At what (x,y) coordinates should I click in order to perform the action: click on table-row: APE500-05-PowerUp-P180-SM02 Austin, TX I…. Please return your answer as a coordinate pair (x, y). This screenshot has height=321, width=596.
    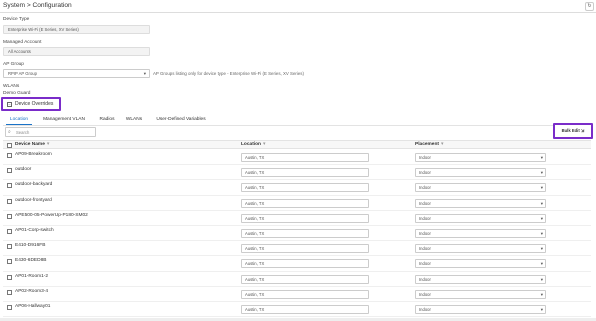
    Looking at the image, I should click on (297, 218).